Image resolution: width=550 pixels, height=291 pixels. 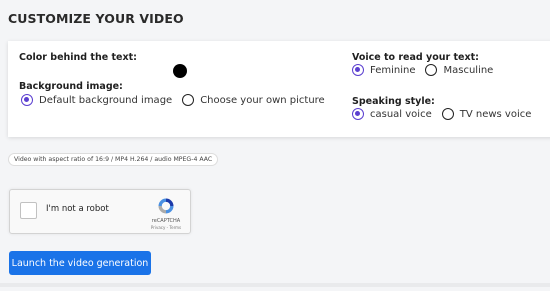 I want to click on launch-video-button: Launch the video generation, so click(x=80, y=263).